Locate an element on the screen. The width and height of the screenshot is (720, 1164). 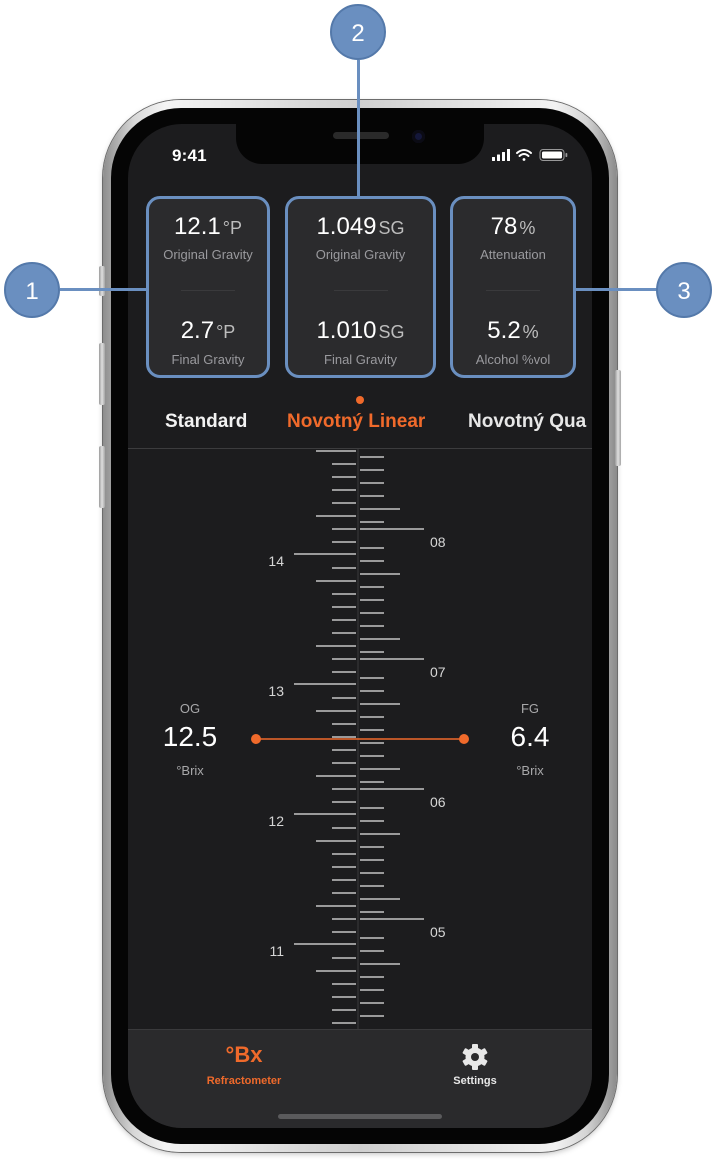
status-icons is located at coordinates (530, 155).